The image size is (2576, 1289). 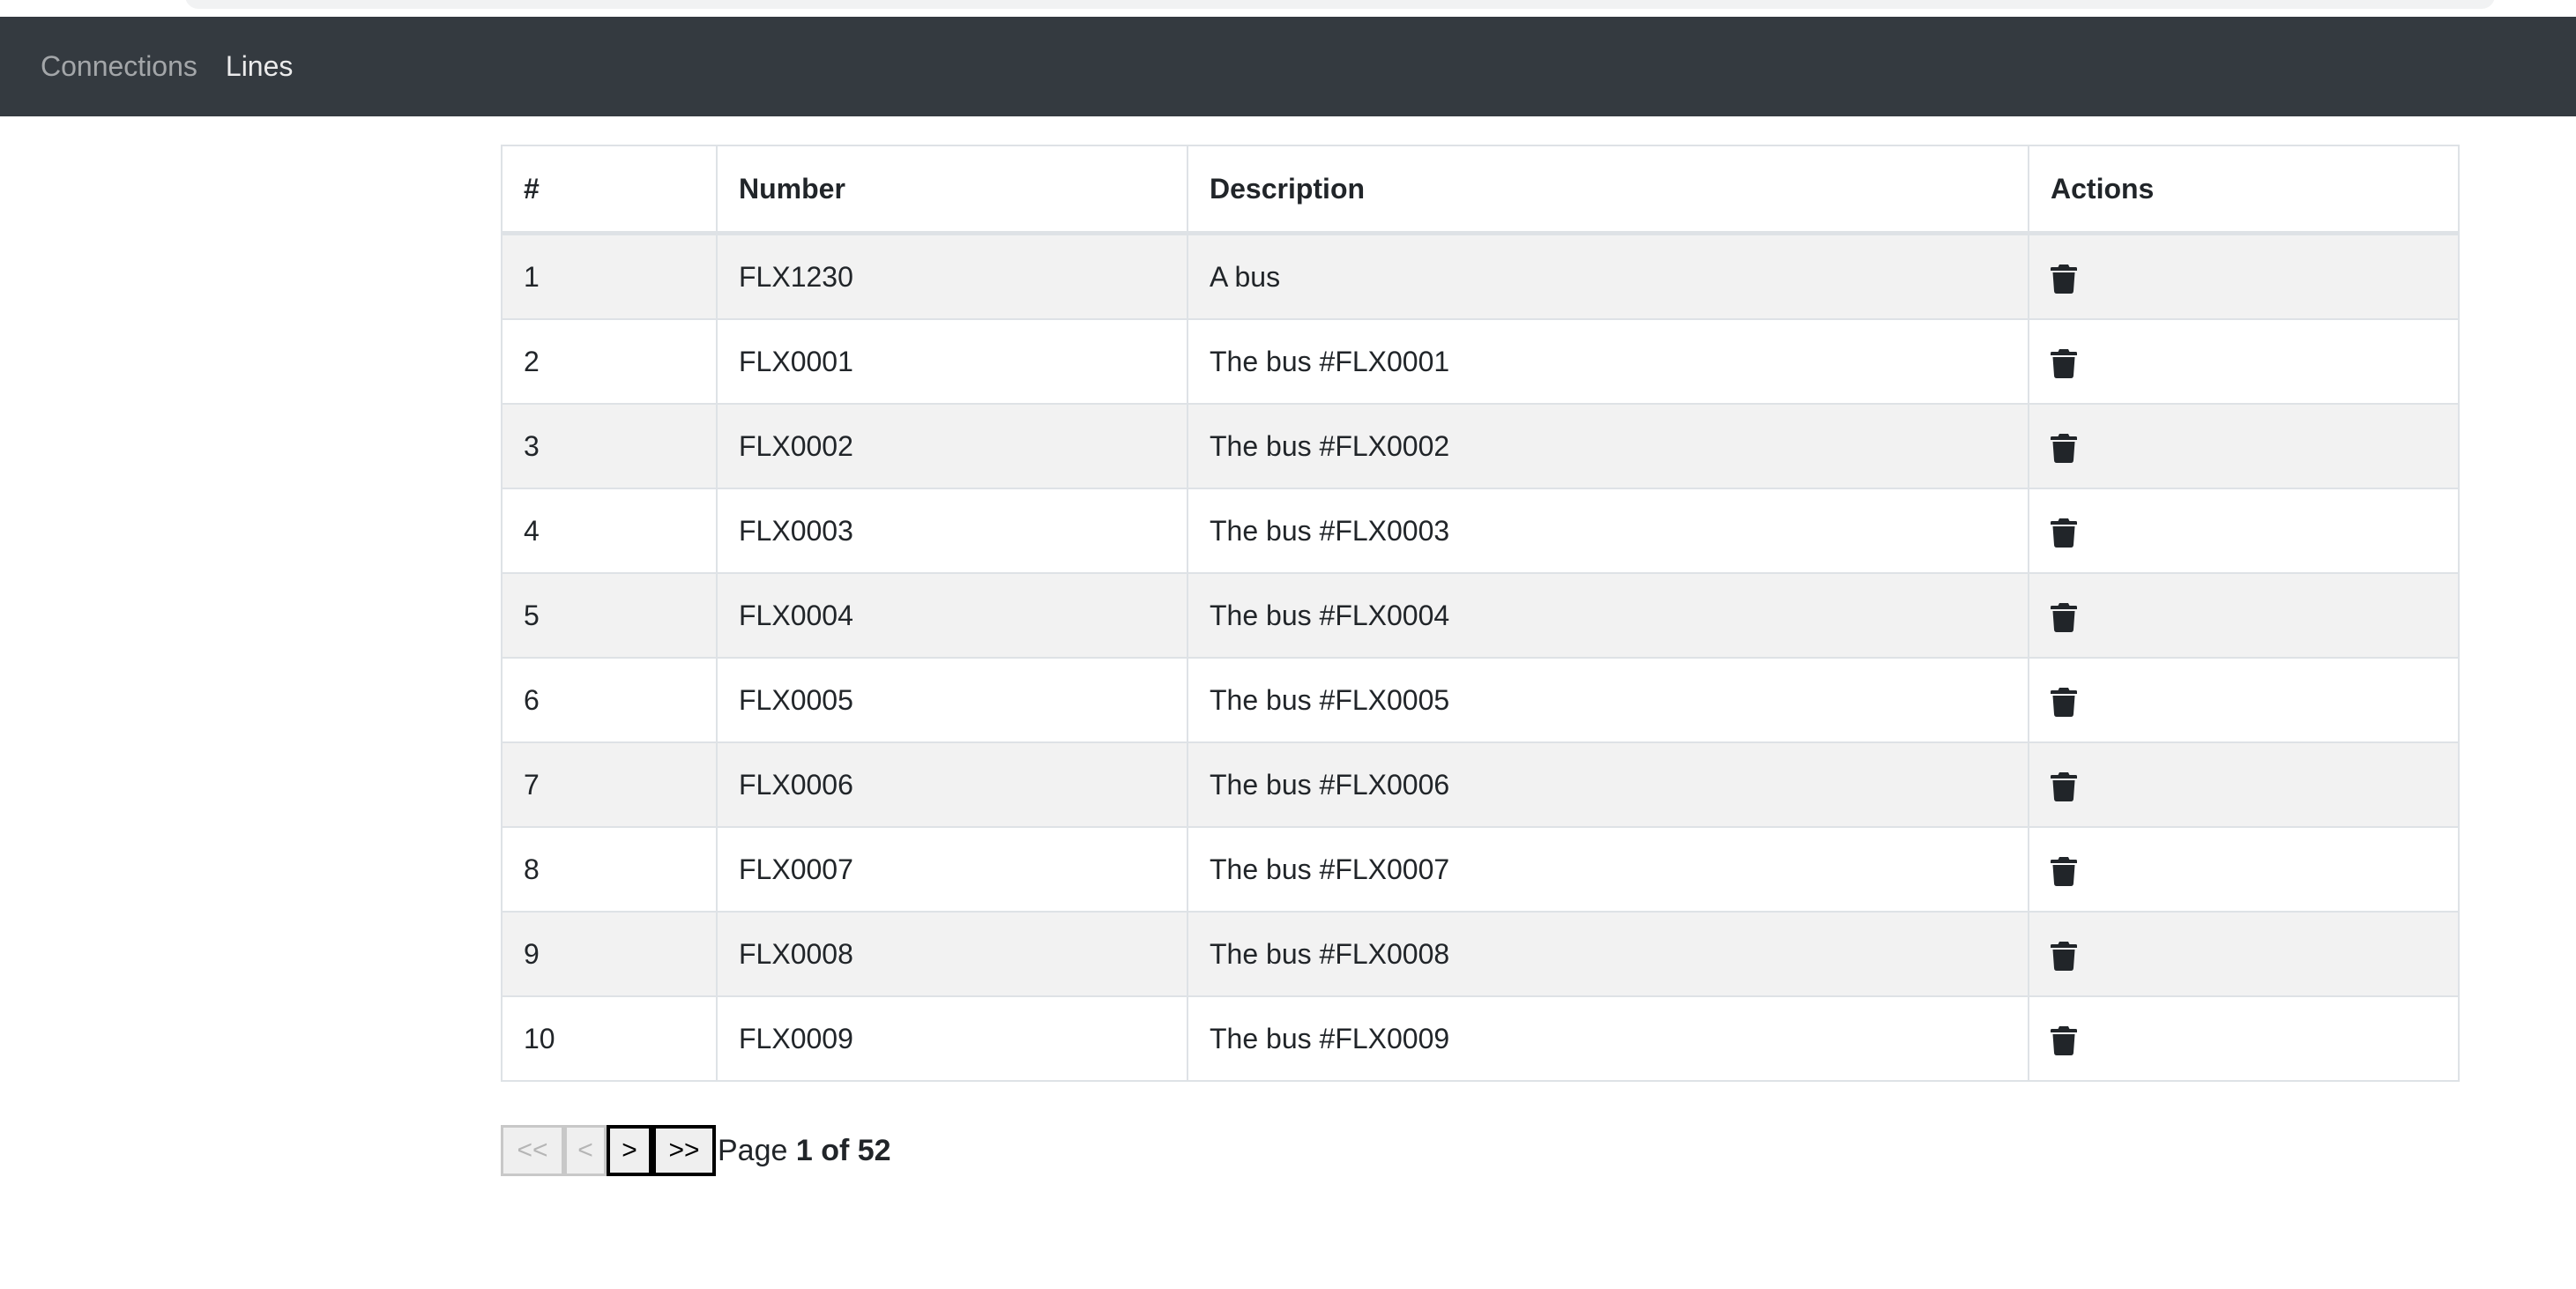 What do you see at coordinates (952, 954) in the screenshot?
I see `cell-number: FLX0008` at bounding box center [952, 954].